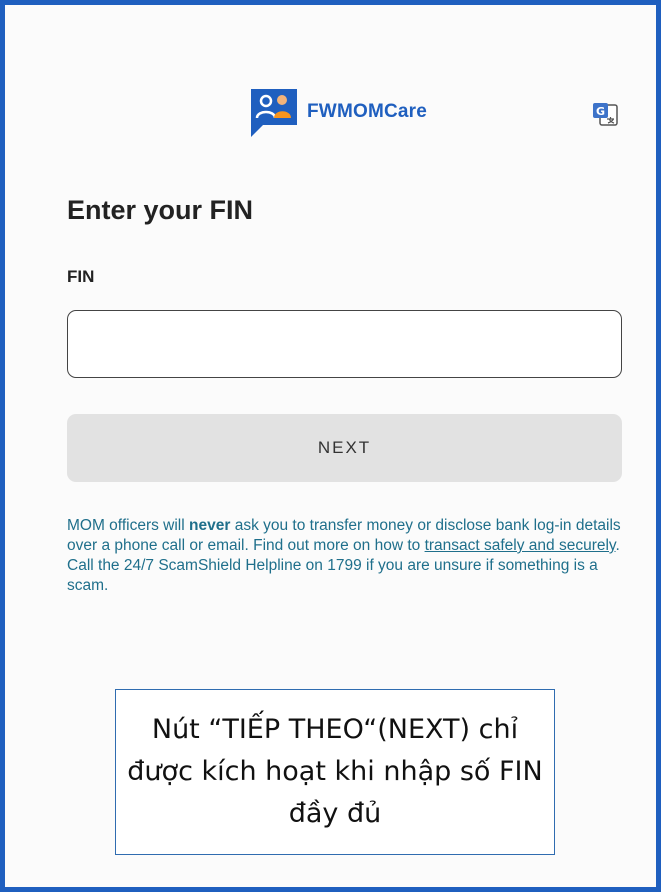 This screenshot has height=892, width=661. I want to click on fin-field-label: FIN, so click(81, 276).